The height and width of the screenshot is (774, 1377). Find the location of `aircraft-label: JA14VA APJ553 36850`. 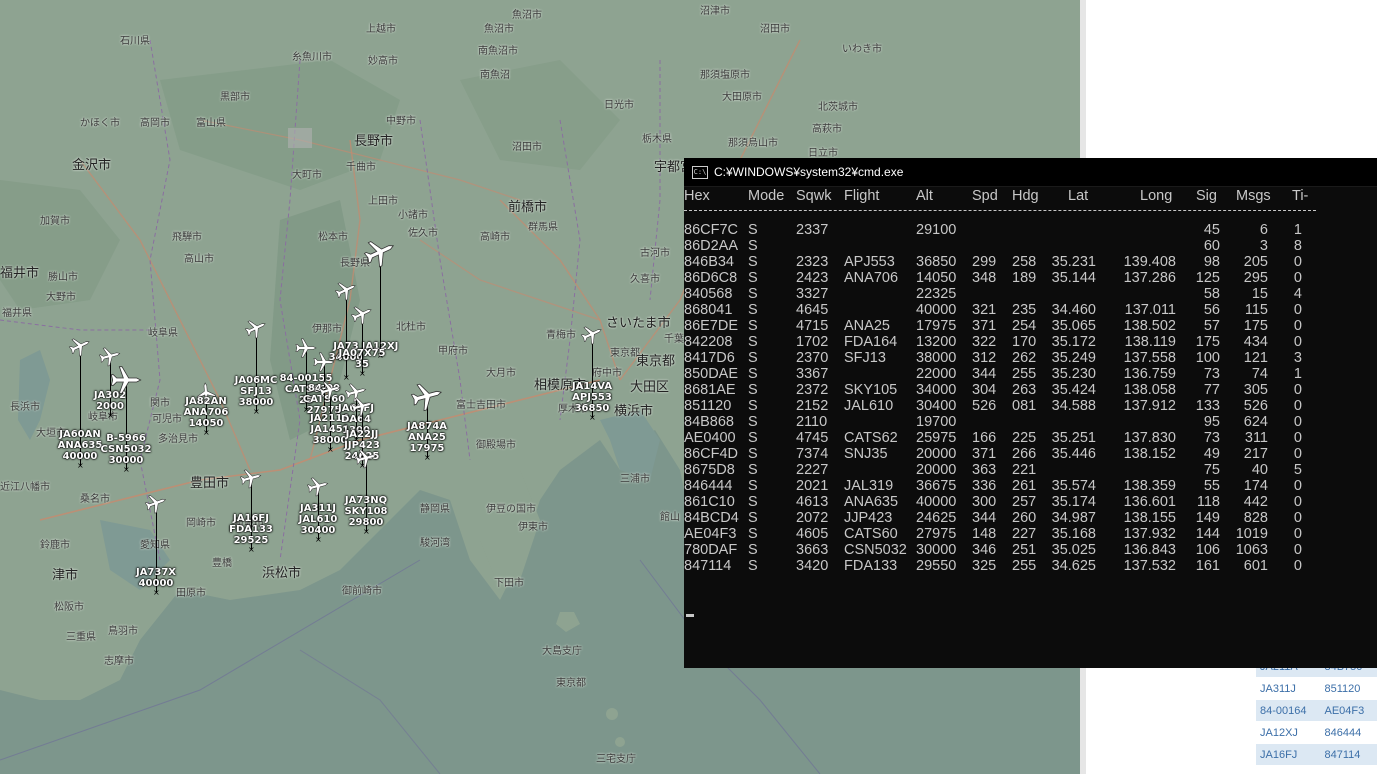

aircraft-label: JA14VA APJ553 36850 is located at coordinates (592, 397).